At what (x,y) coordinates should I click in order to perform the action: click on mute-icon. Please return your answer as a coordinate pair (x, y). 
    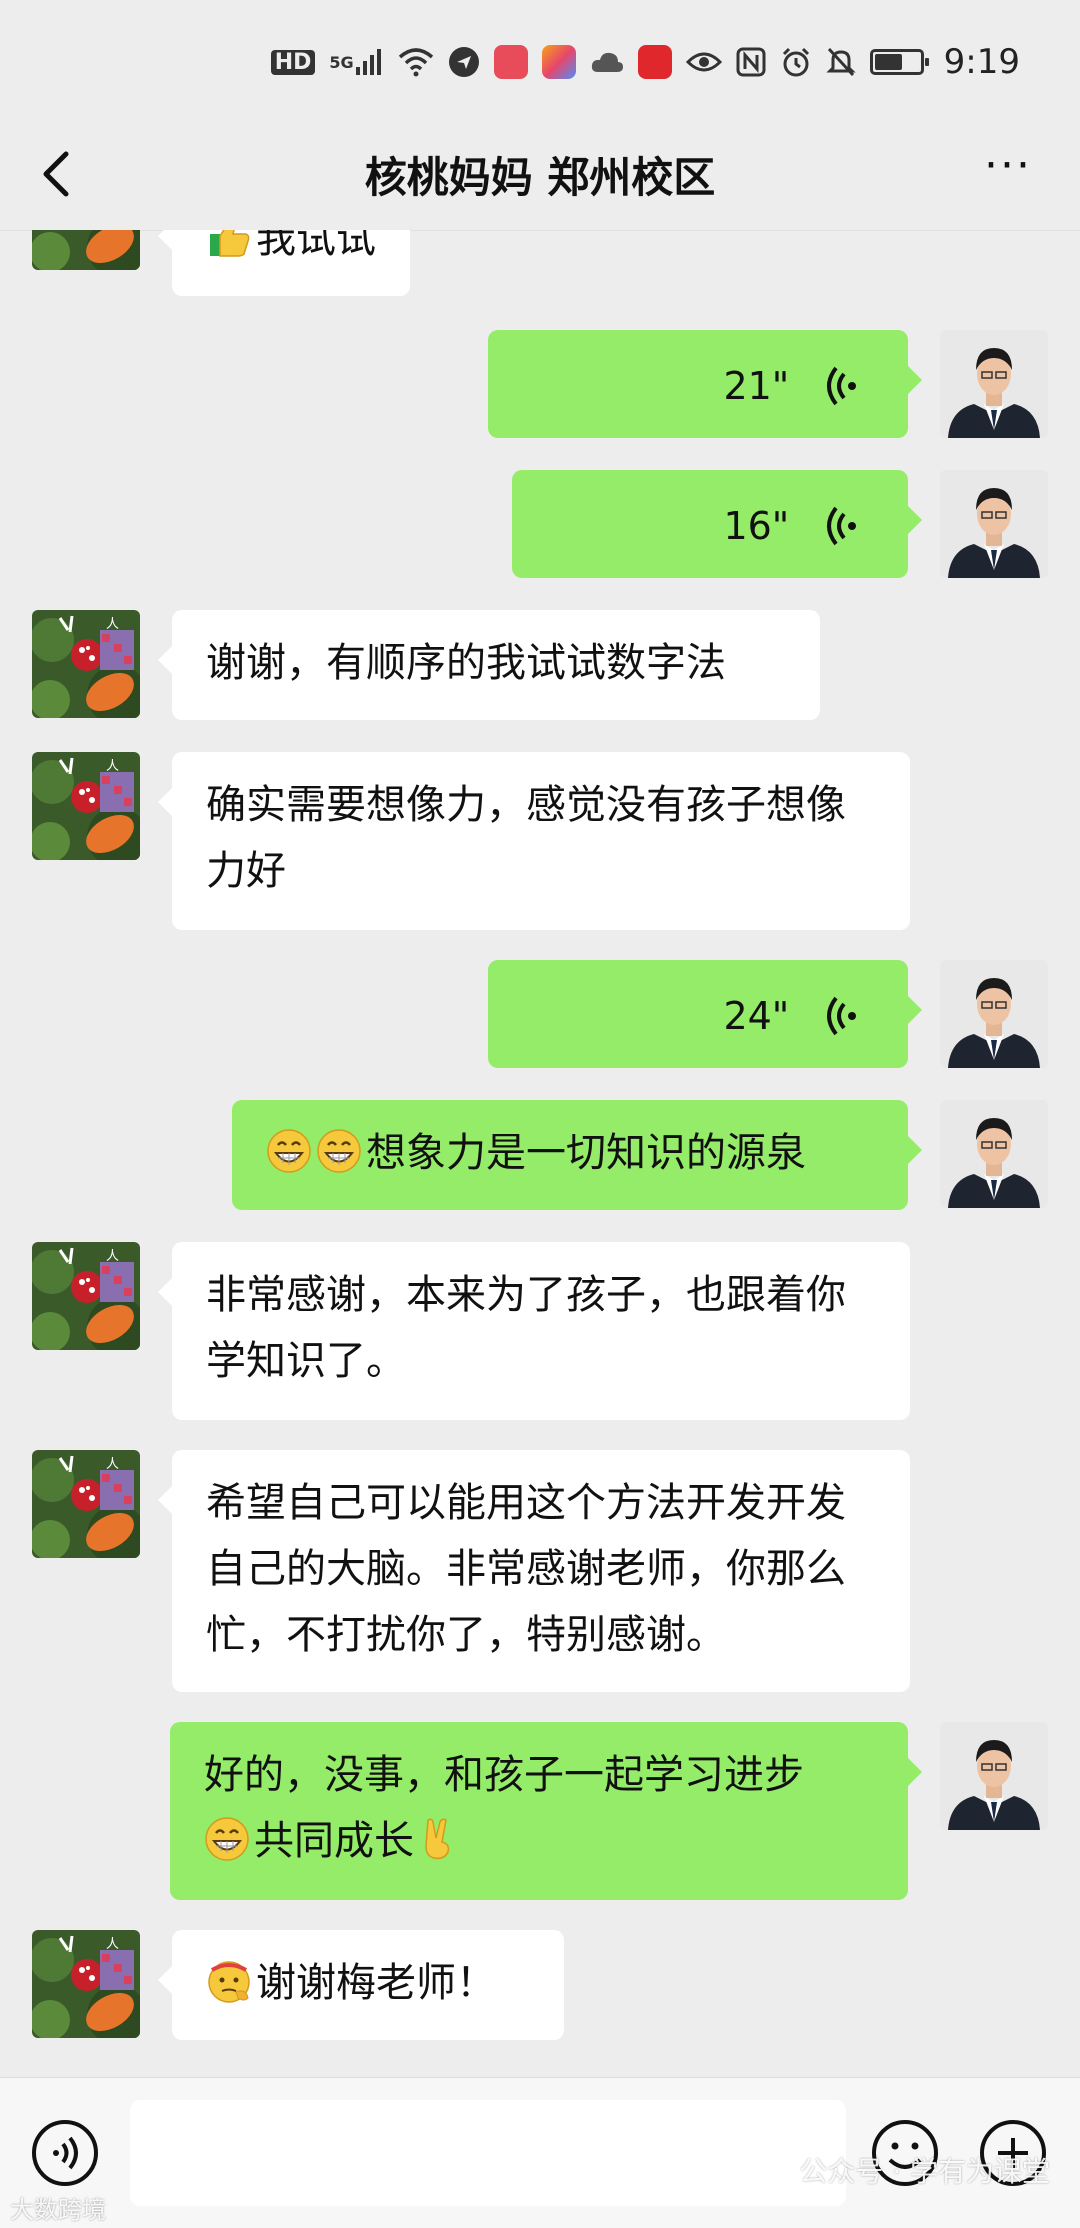
    Looking at the image, I should click on (841, 62).